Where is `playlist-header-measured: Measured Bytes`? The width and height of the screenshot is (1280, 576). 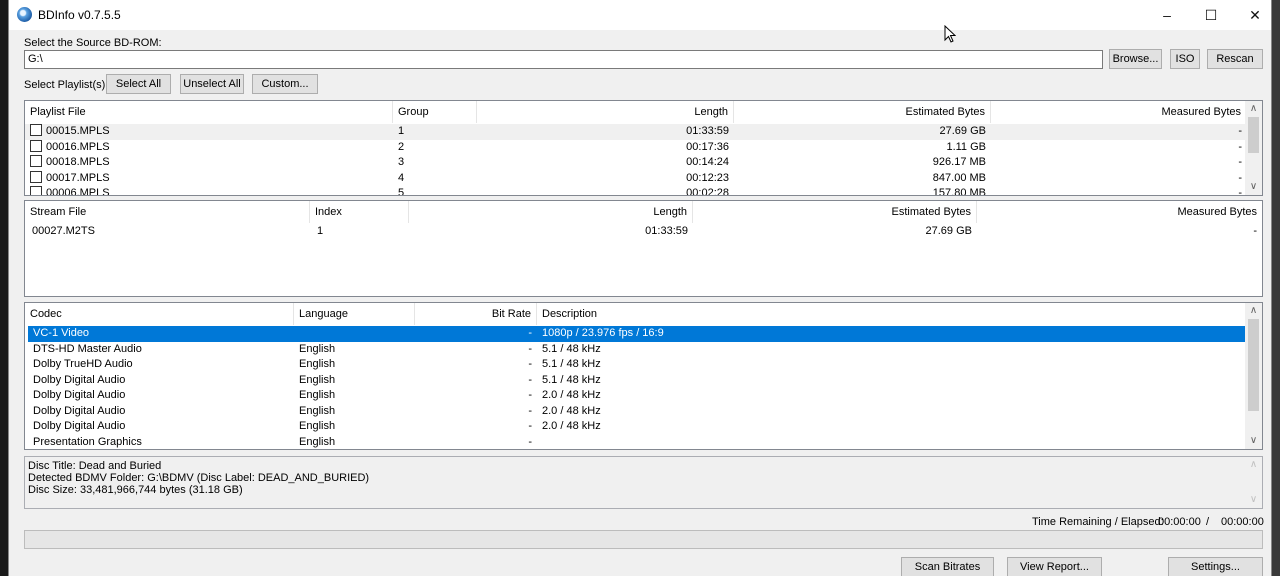 playlist-header-measured: Measured Bytes is located at coordinates (1119, 112).